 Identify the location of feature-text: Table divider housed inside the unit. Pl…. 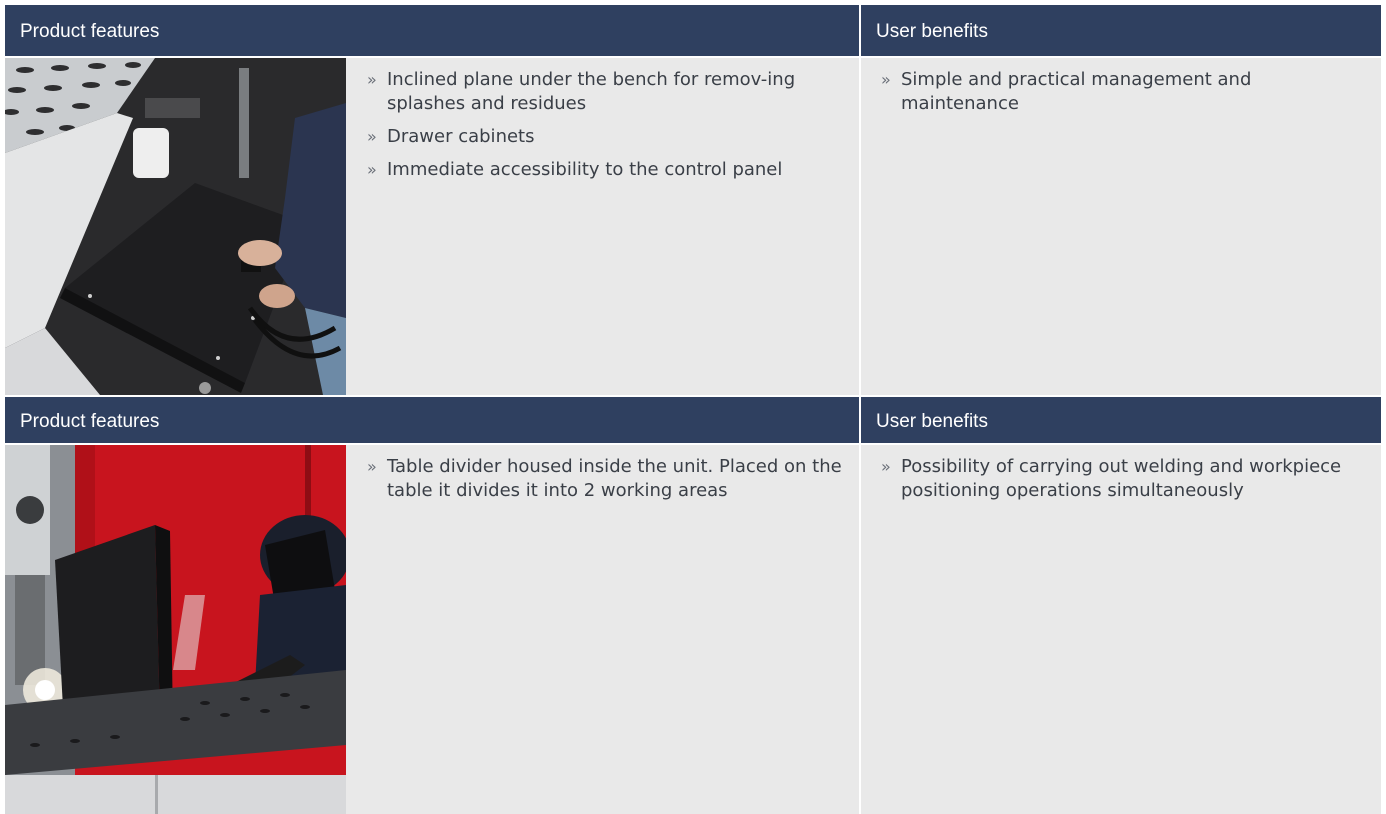
(614, 478).